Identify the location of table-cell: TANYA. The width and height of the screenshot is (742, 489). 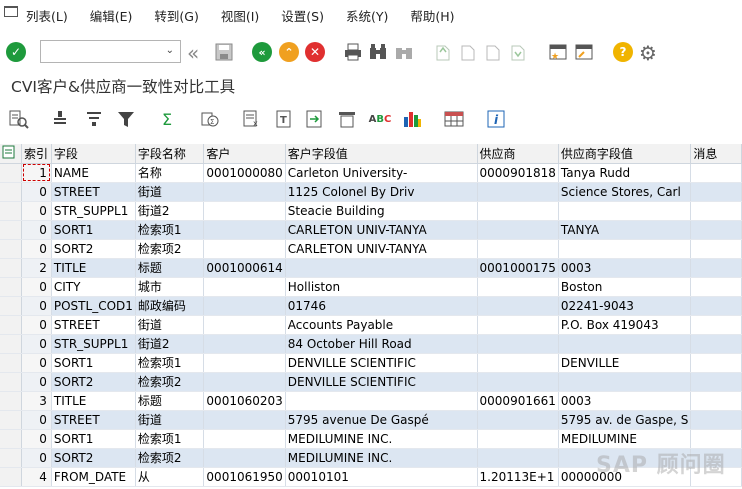
(625, 230).